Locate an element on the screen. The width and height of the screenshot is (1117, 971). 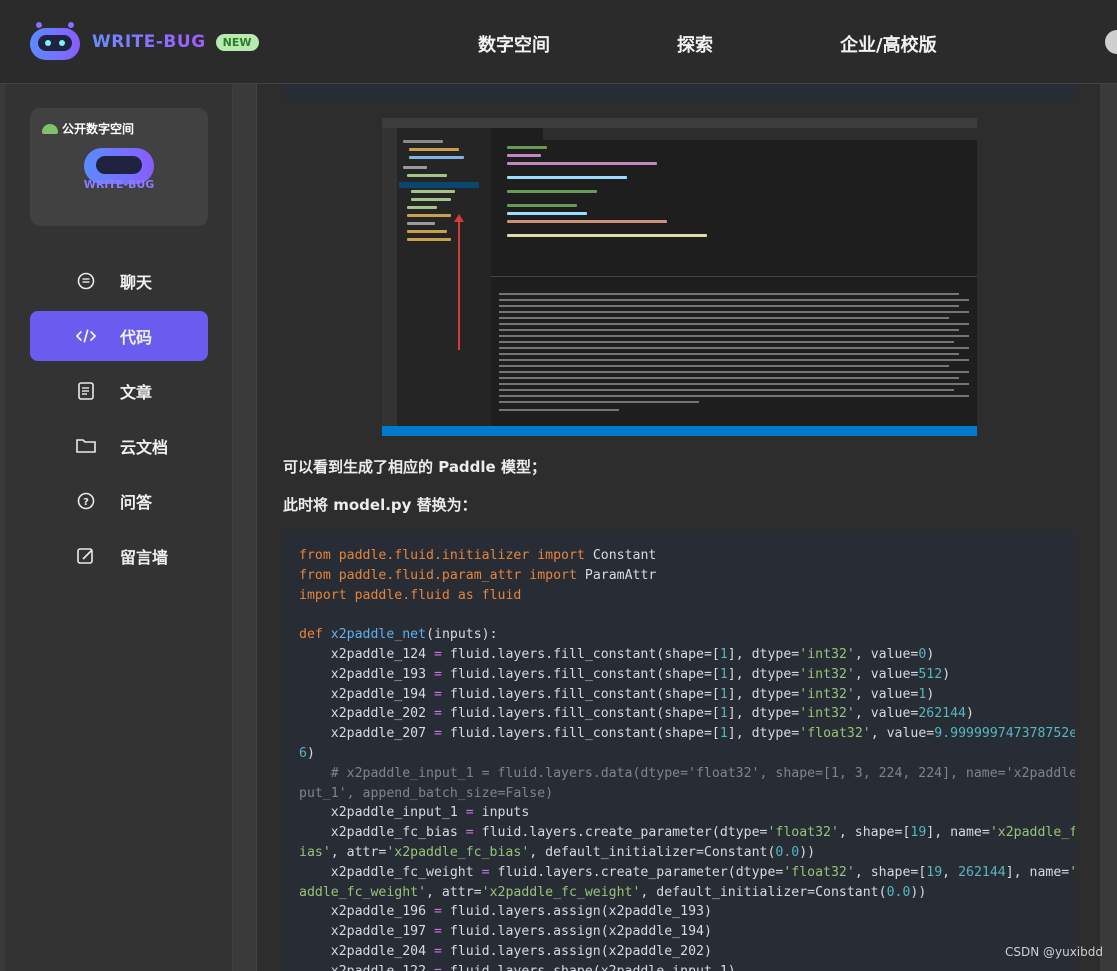
sidebar-item-cloud-docs: 云文档 is located at coordinates (119, 446).